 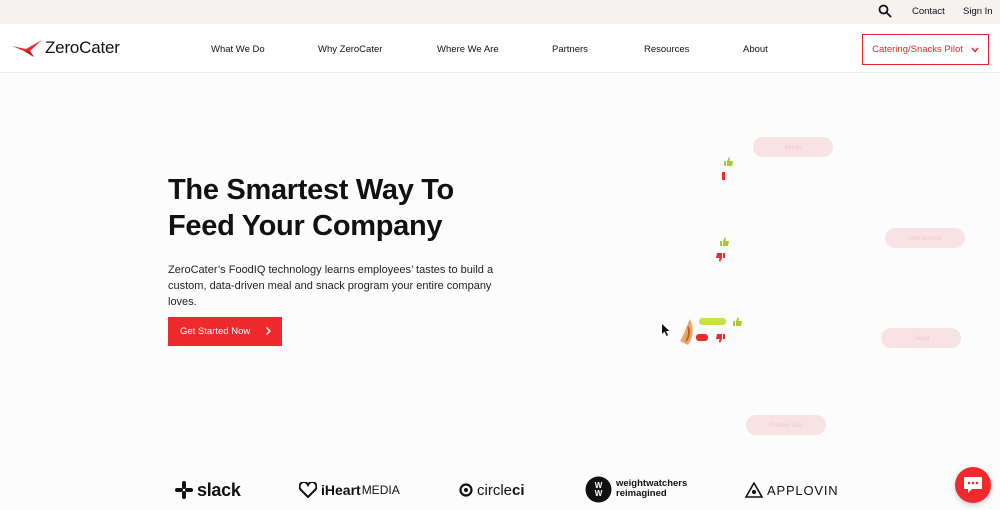 What do you see at coordinates (184, 490) in the screenshot?
I see `slack-icon` at bounding box center [184, 490].